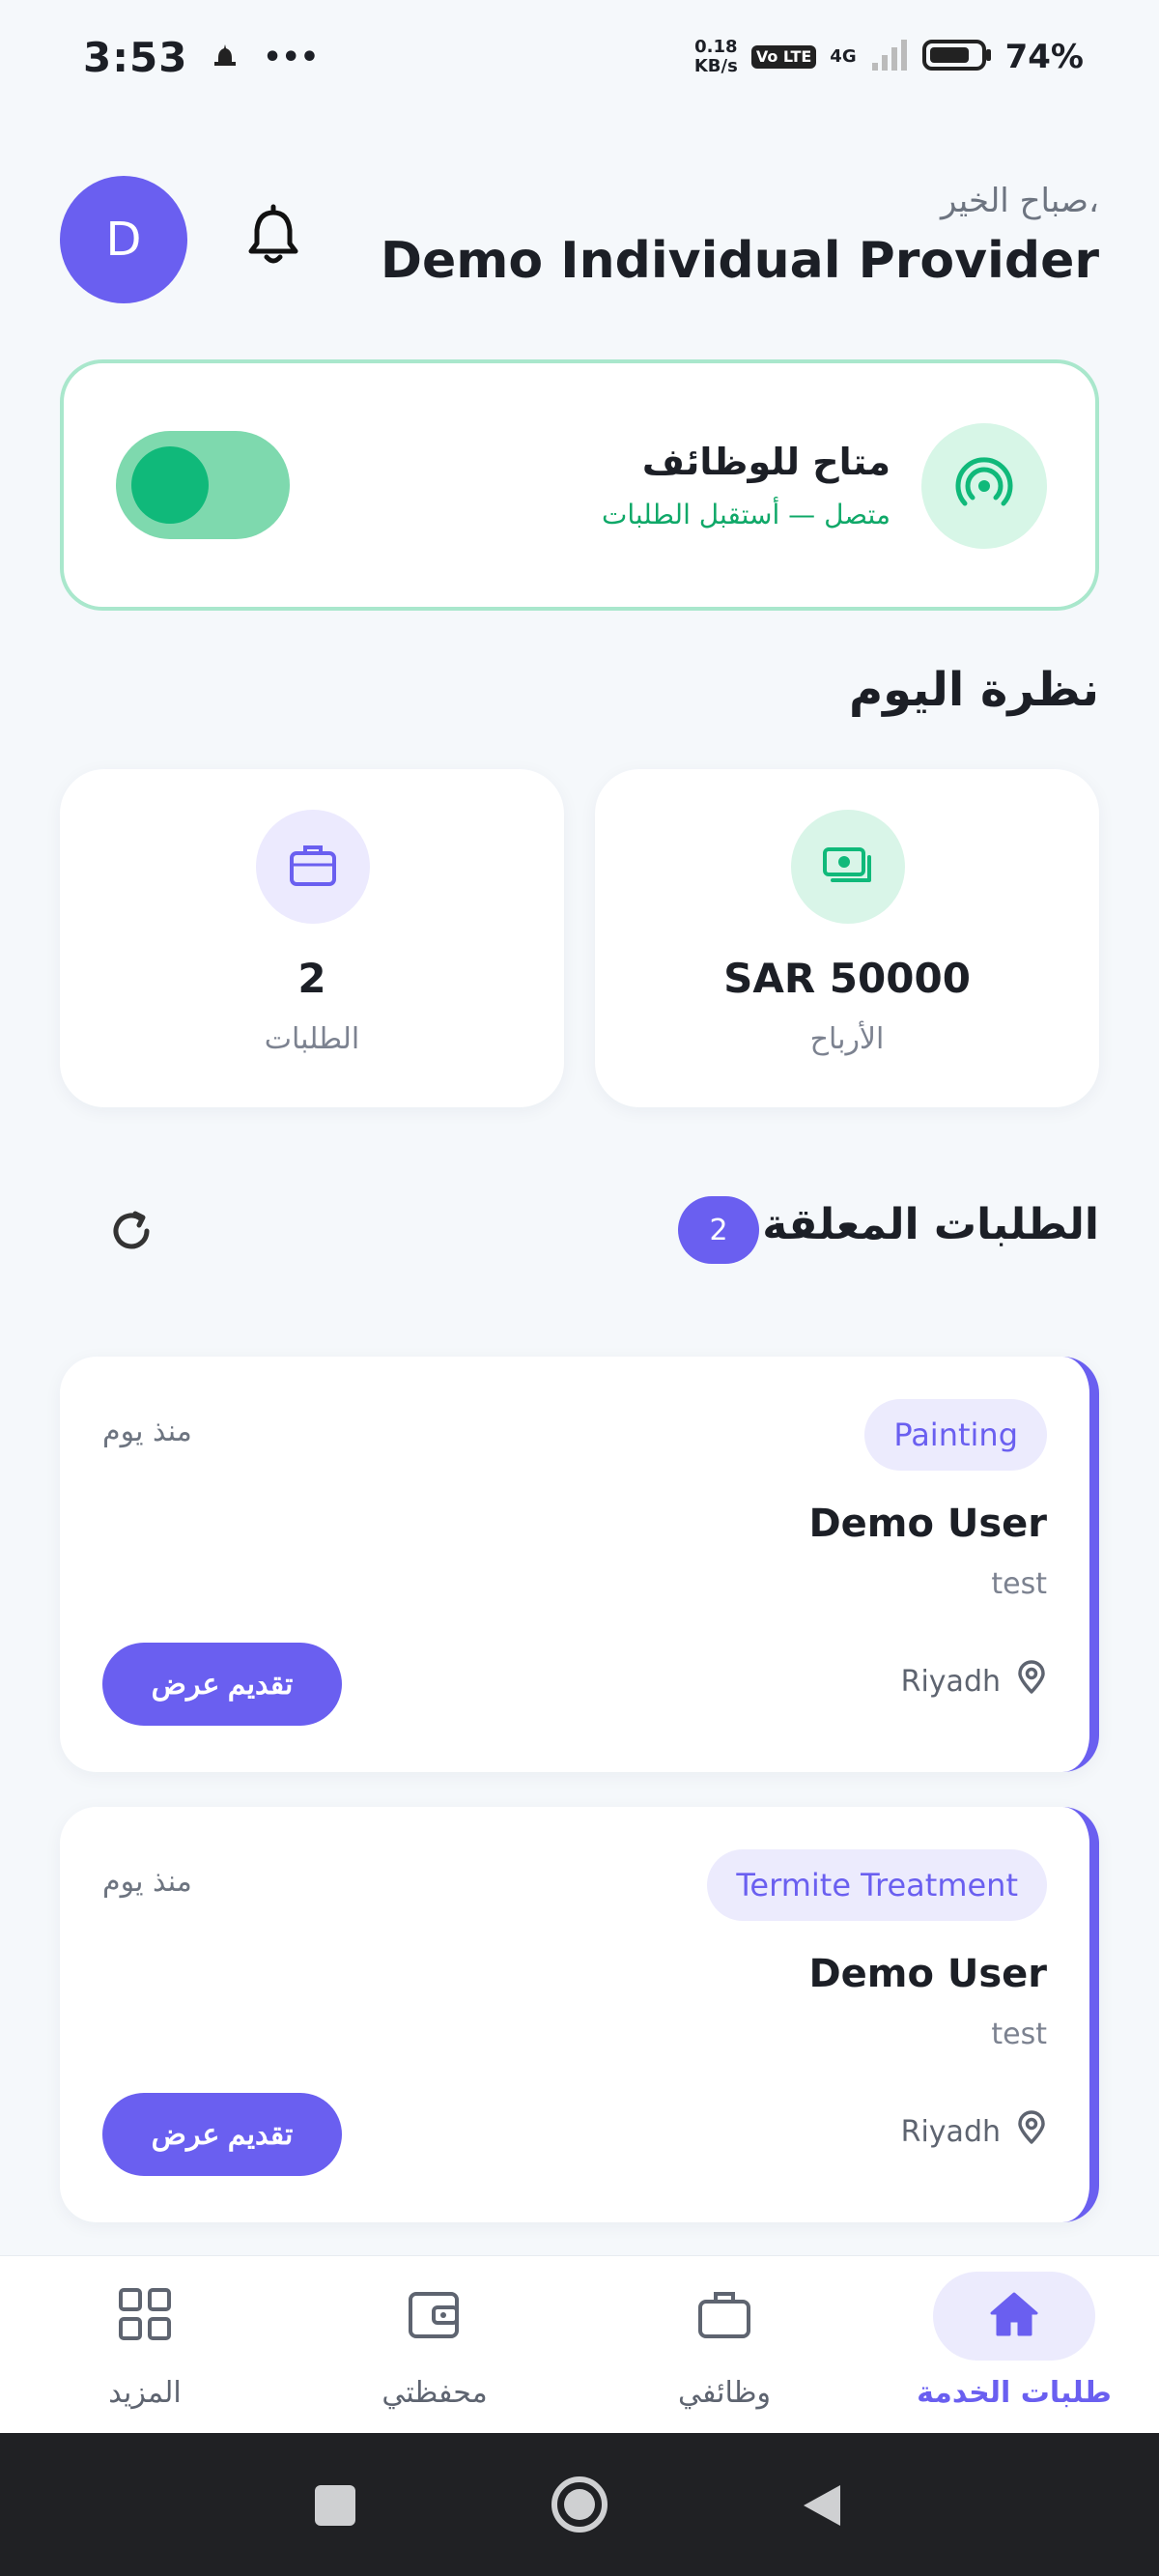 This screenshot has width=1159, height=2576. Describe the element at coordinates (844, 57) in the screenshot. I see `network-type: 4G` at that location.